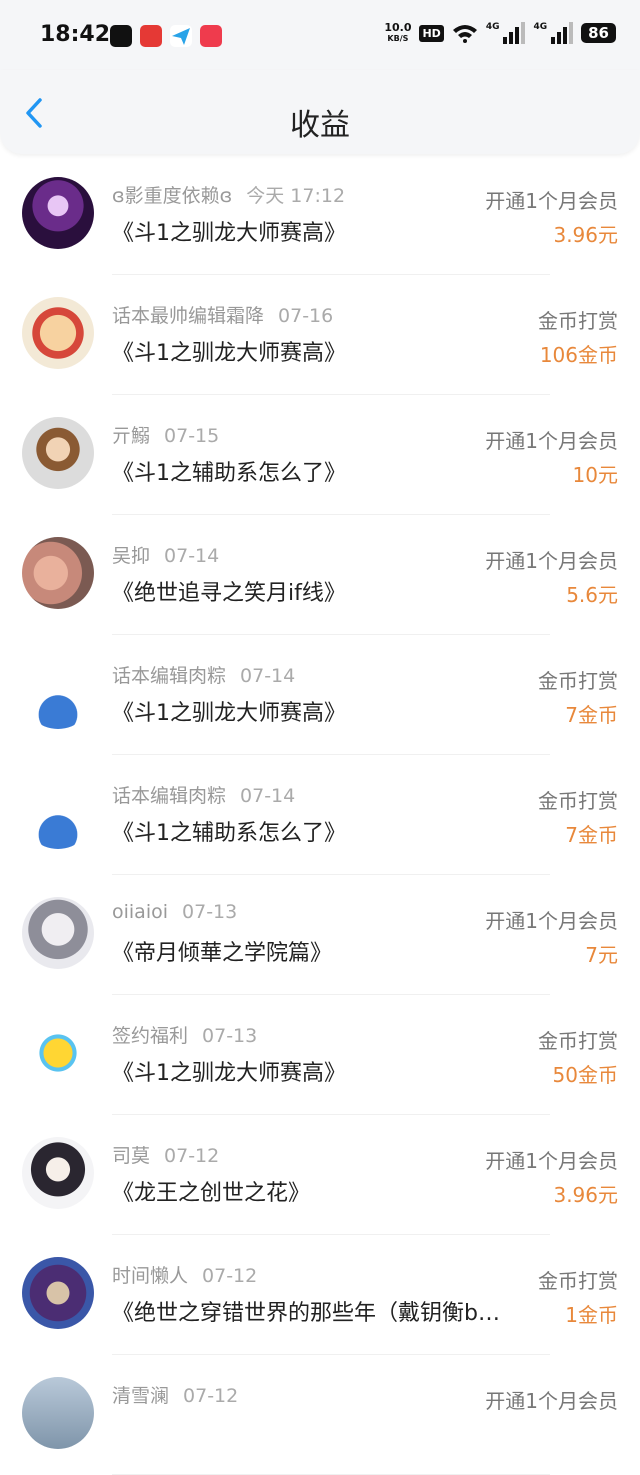 Image resolution: width=640 pixels, height=1475 pixels. Describe the element at coordinates (306, 316) in the screenshot. I see `row-date: 07-16` at that location.